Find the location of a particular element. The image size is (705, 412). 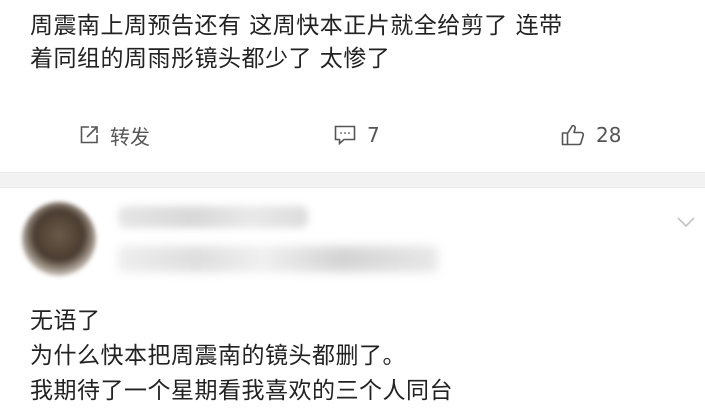

comment-icon is located at coordinates (345, 135).